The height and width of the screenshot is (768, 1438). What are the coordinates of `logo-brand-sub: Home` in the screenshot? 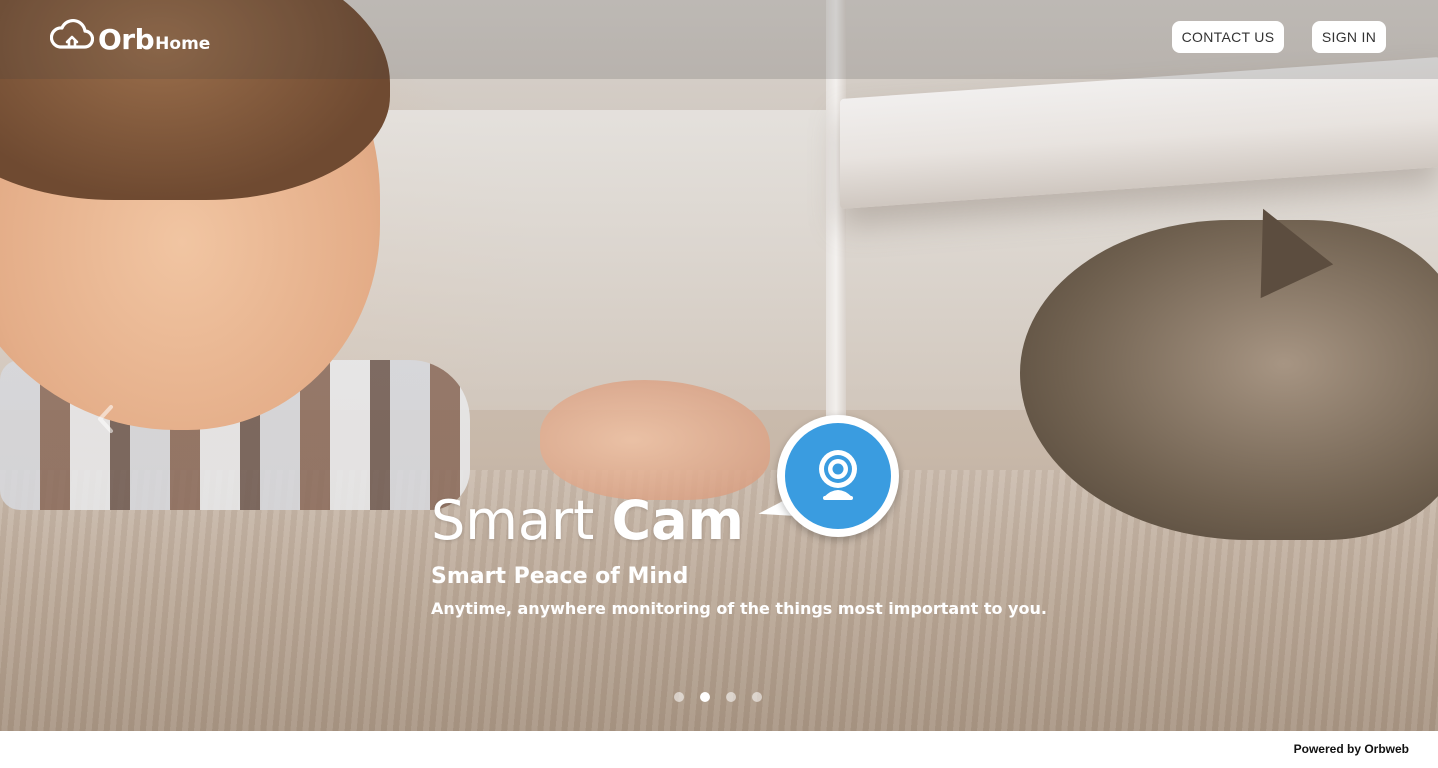 It's located at (183, 44).